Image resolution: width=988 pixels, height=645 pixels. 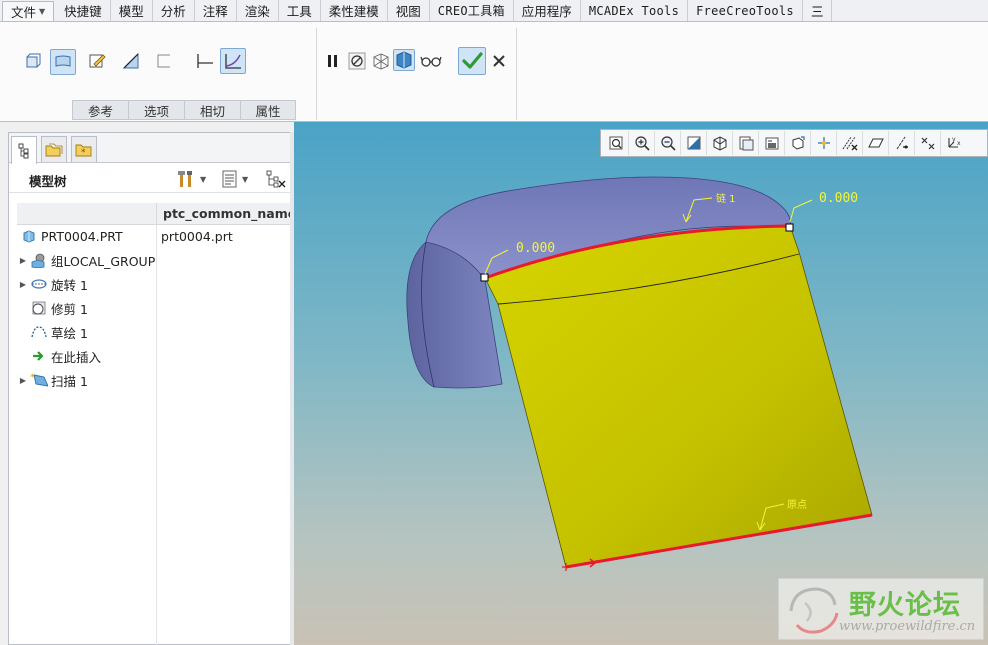 What do you see at coordinates (838, 198) in the screenshot?
I see `dim-value-right: 0.000` at bounding box center [838, 198].